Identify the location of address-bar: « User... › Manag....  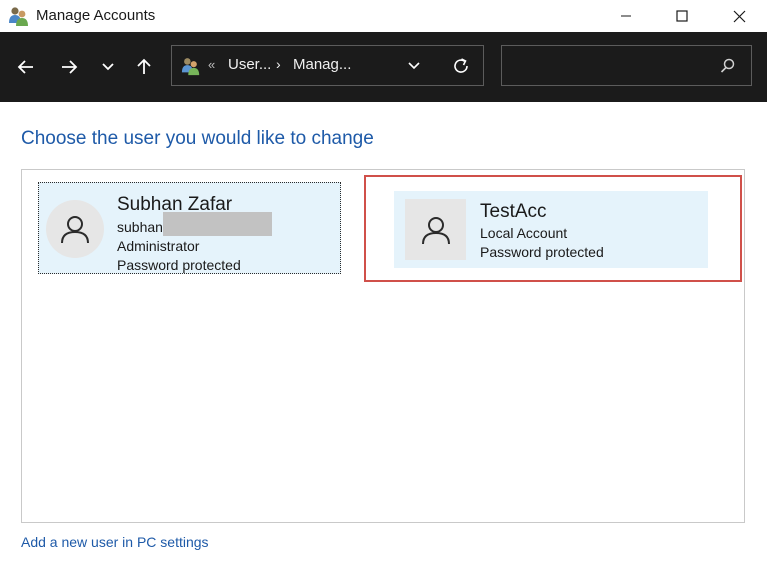
(327, 65).